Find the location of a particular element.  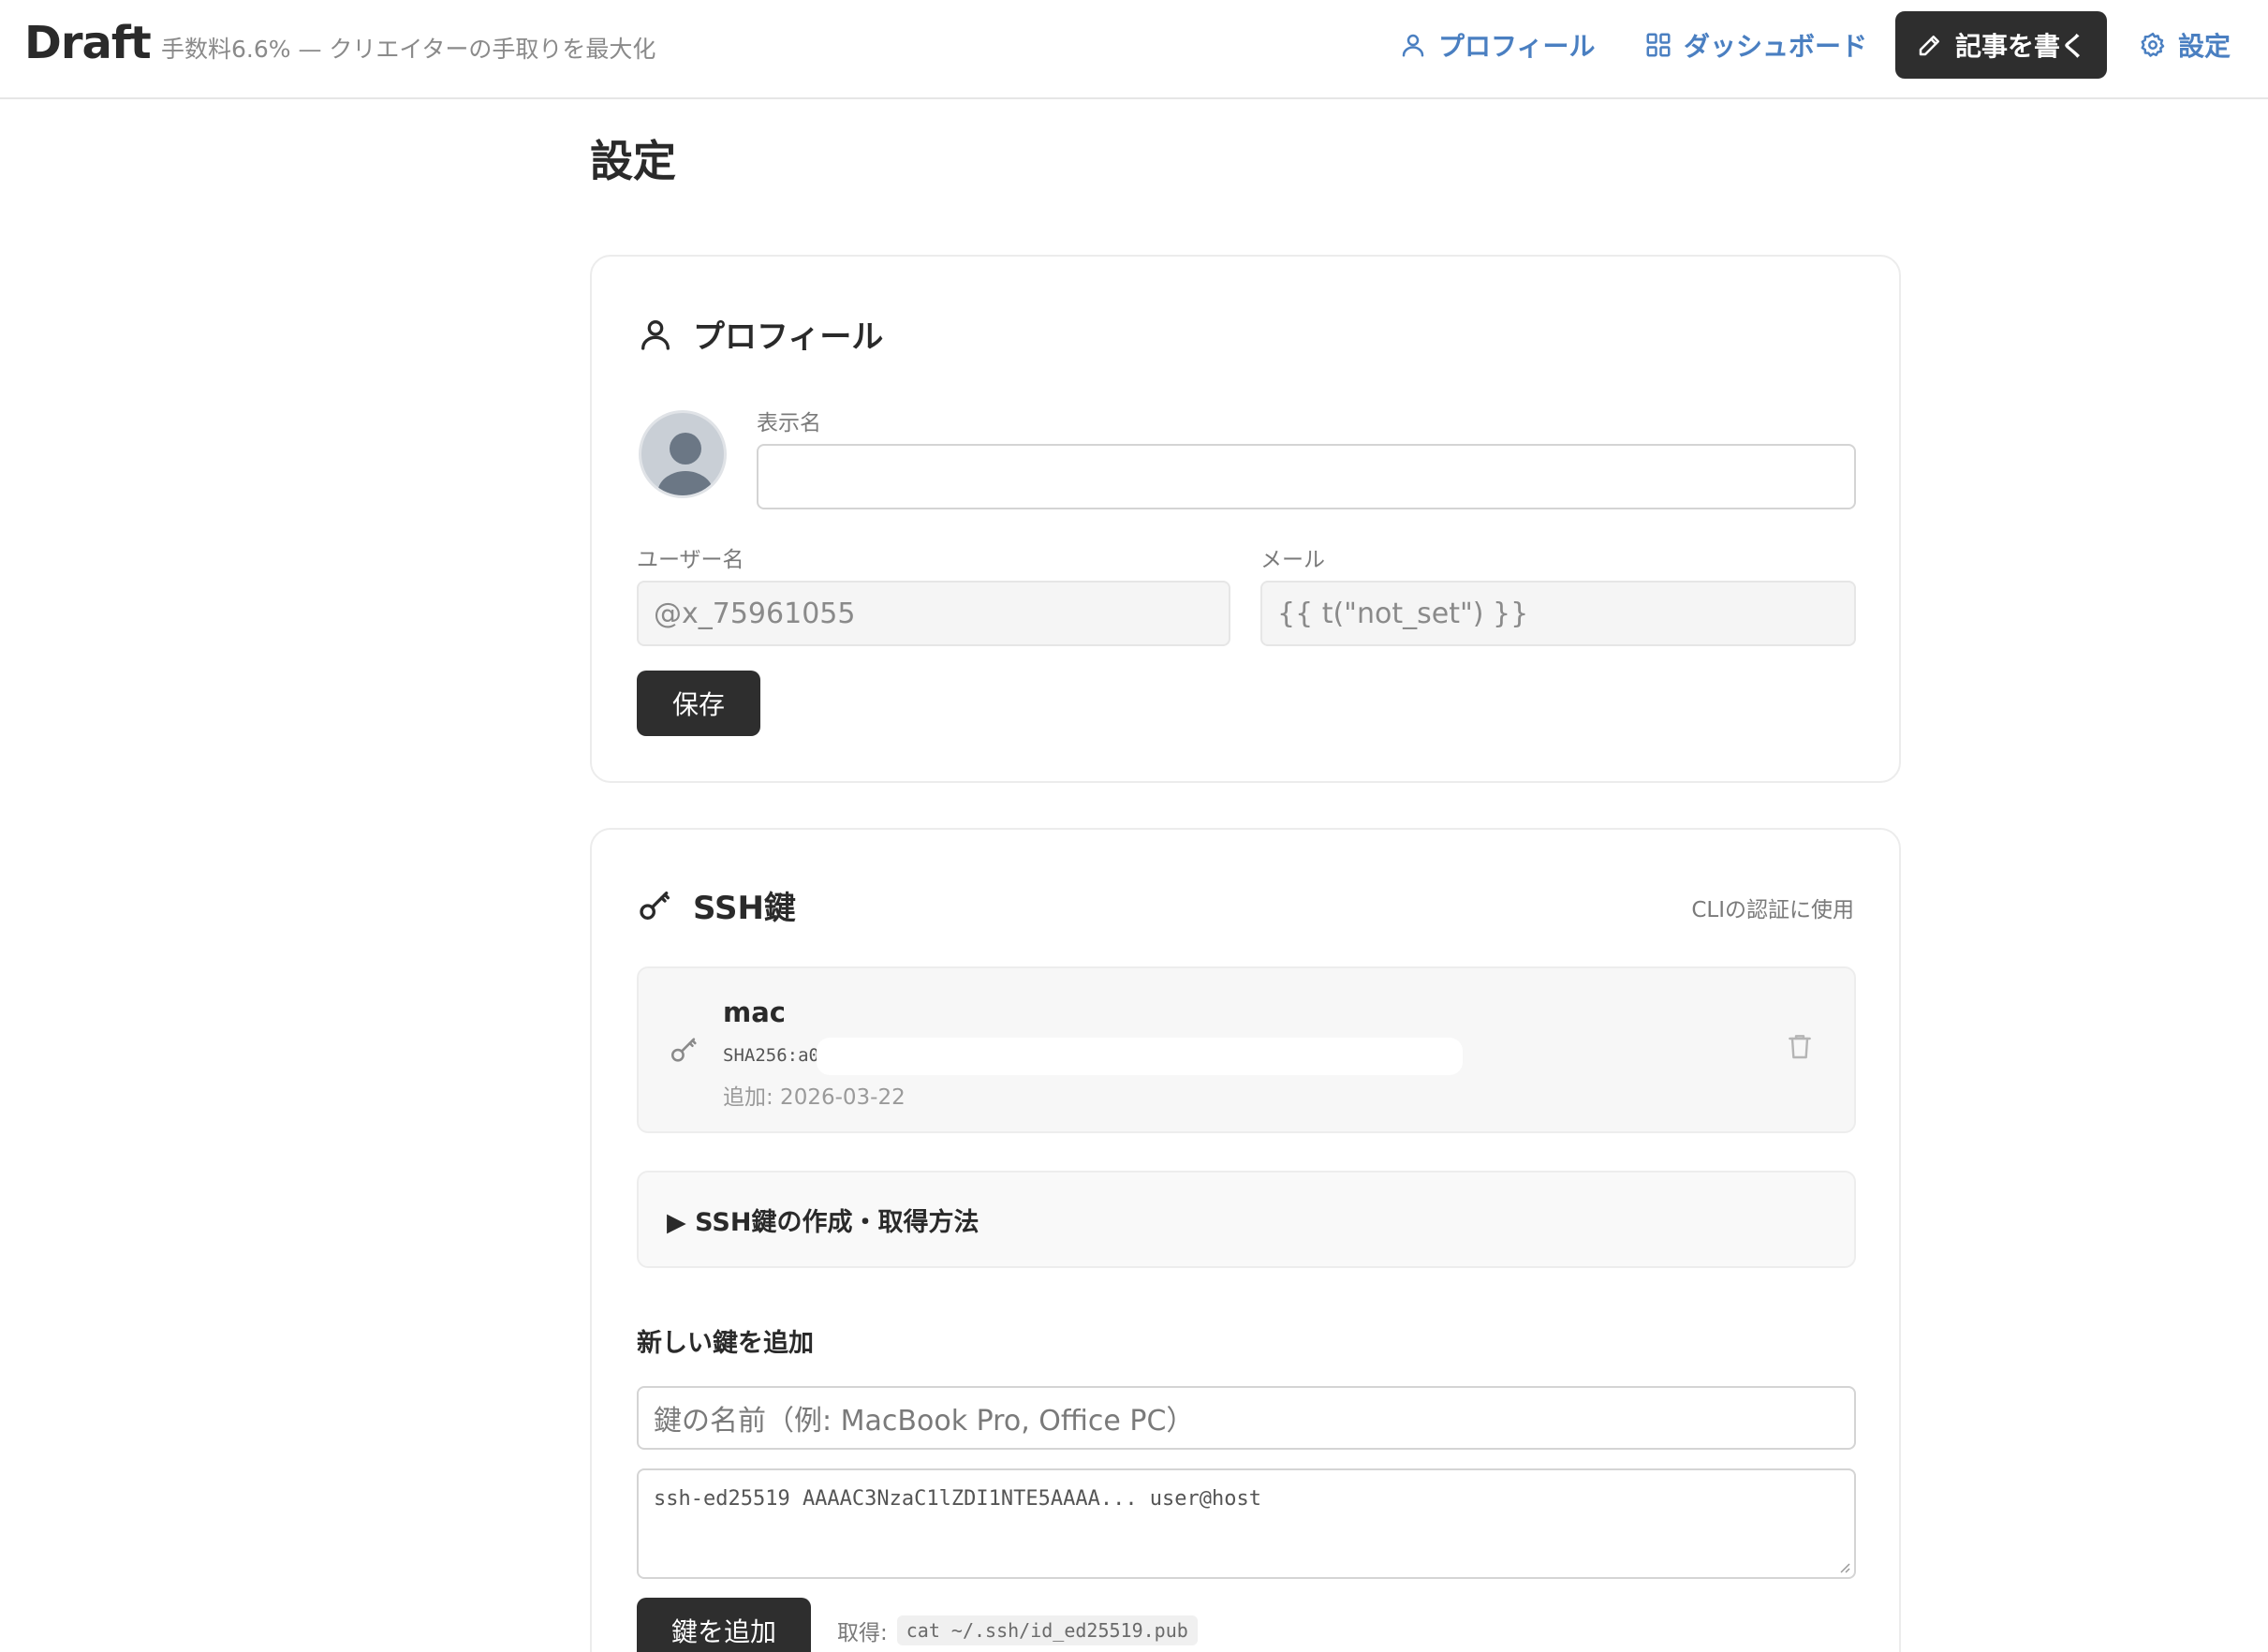

nav-dashboard-label: ダッシュボード is located at coordinates (1776, 46).